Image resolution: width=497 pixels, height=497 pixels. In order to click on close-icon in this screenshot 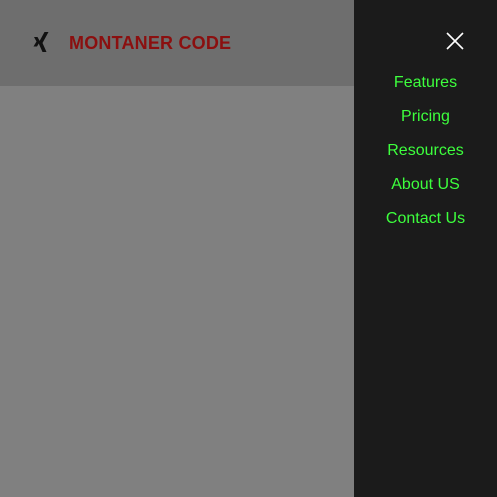, I will do `click(455, 41)`.